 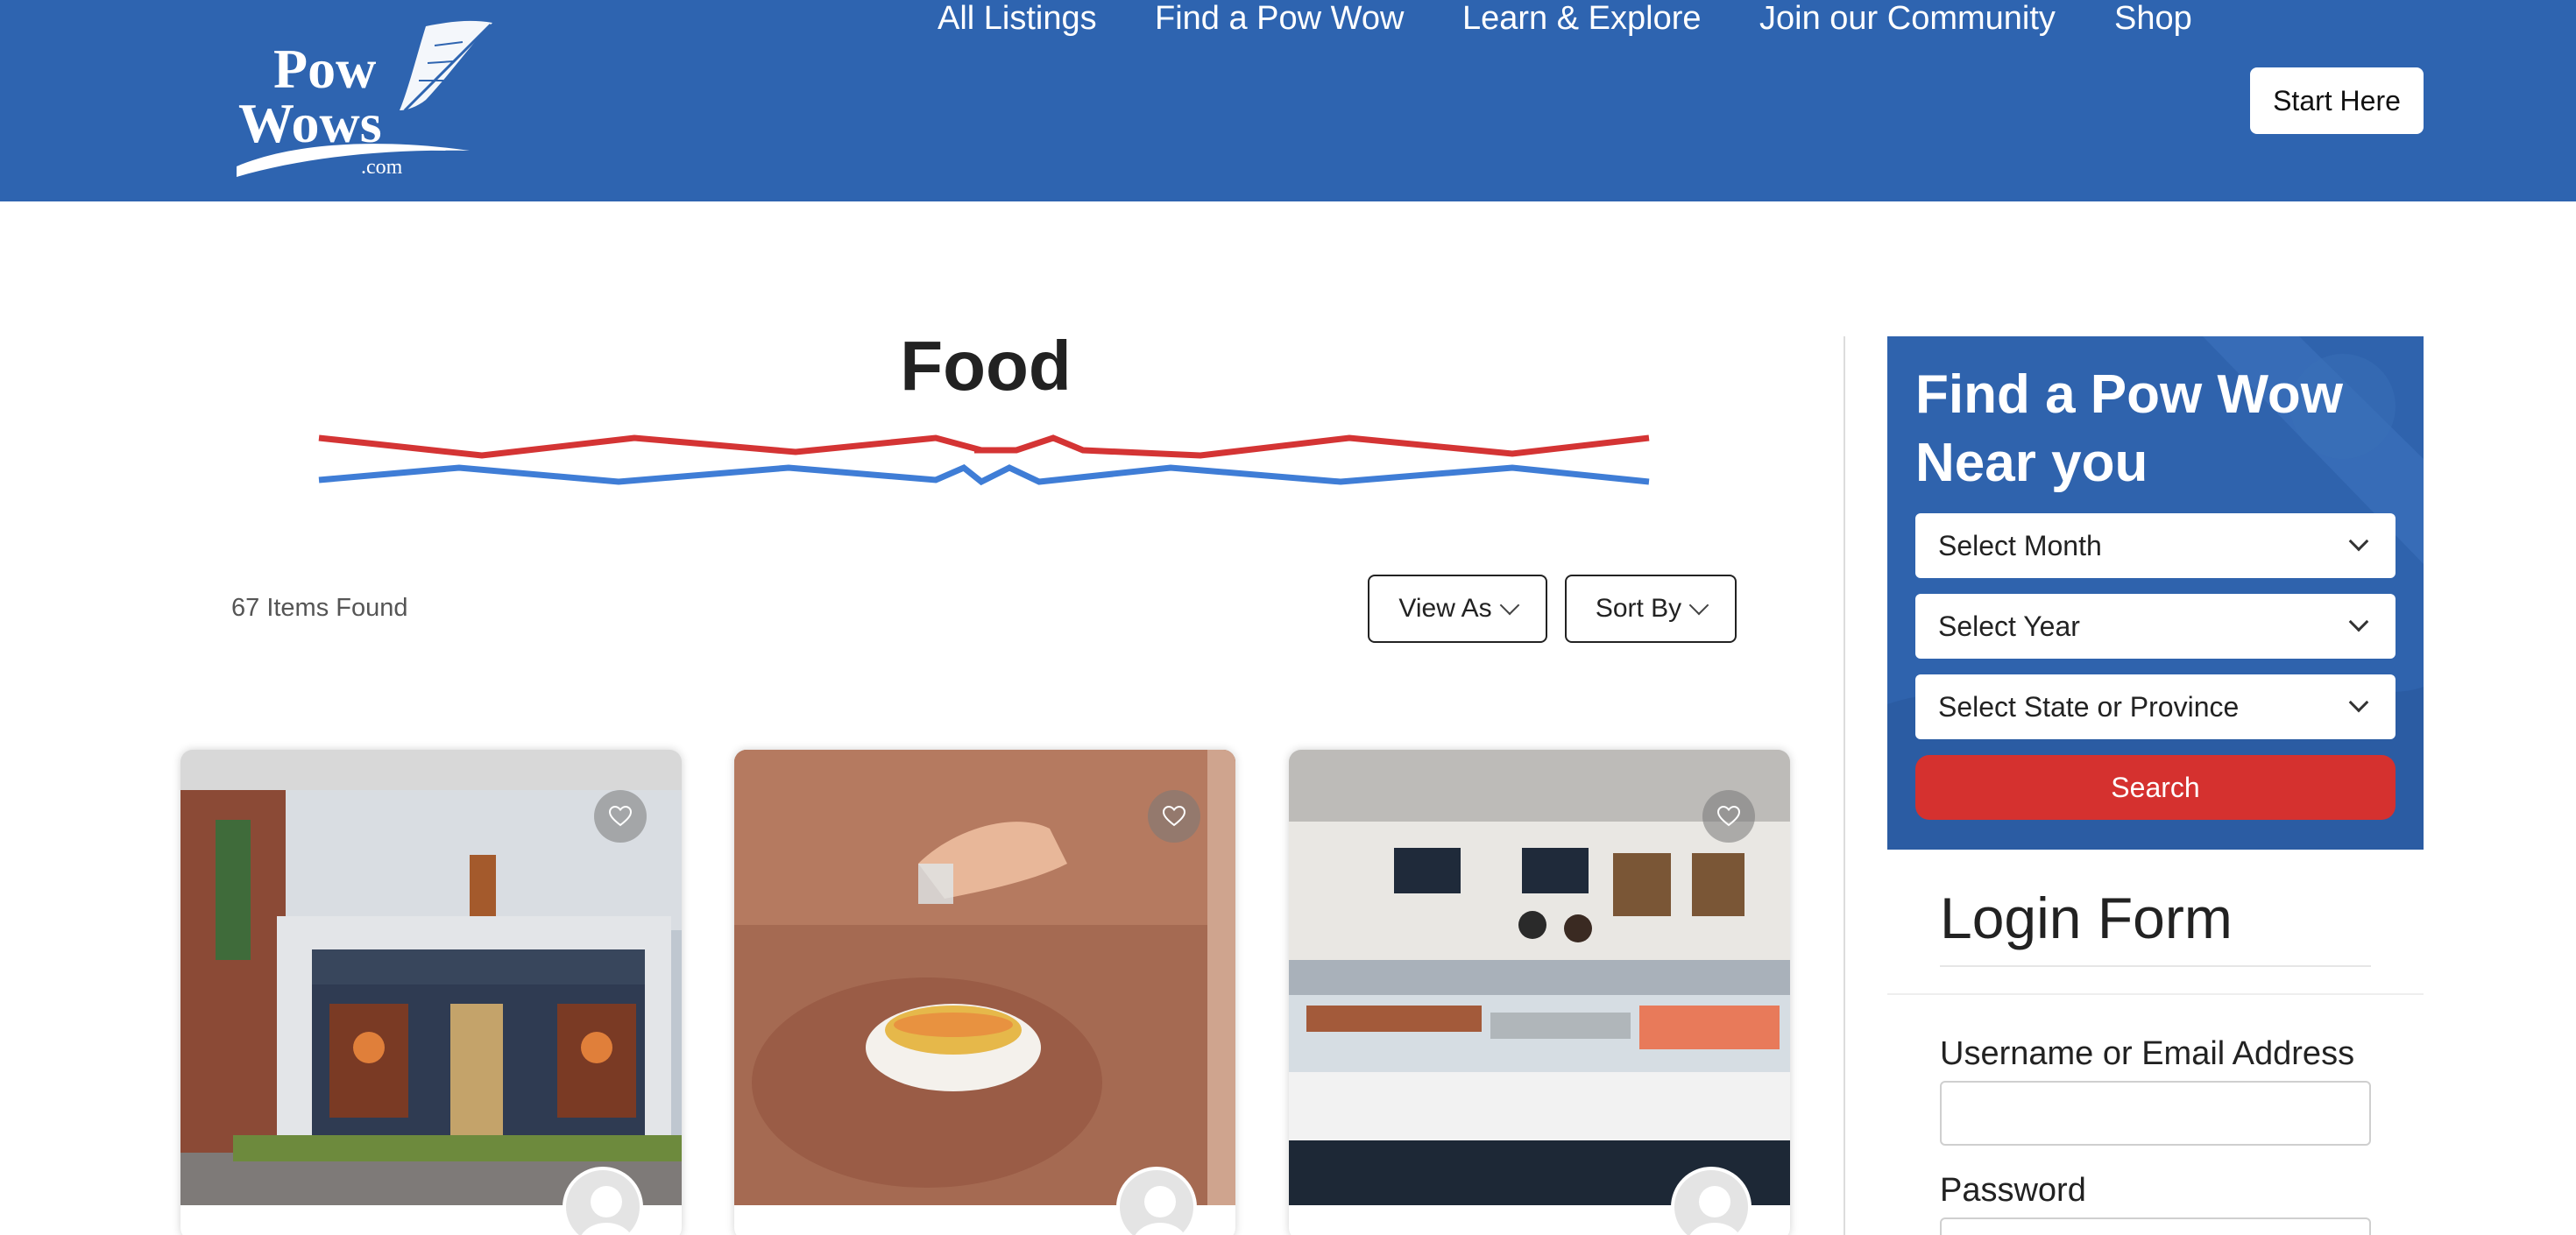 I want to click on state-select: Select State or Province, so click(x=2155, y=706).